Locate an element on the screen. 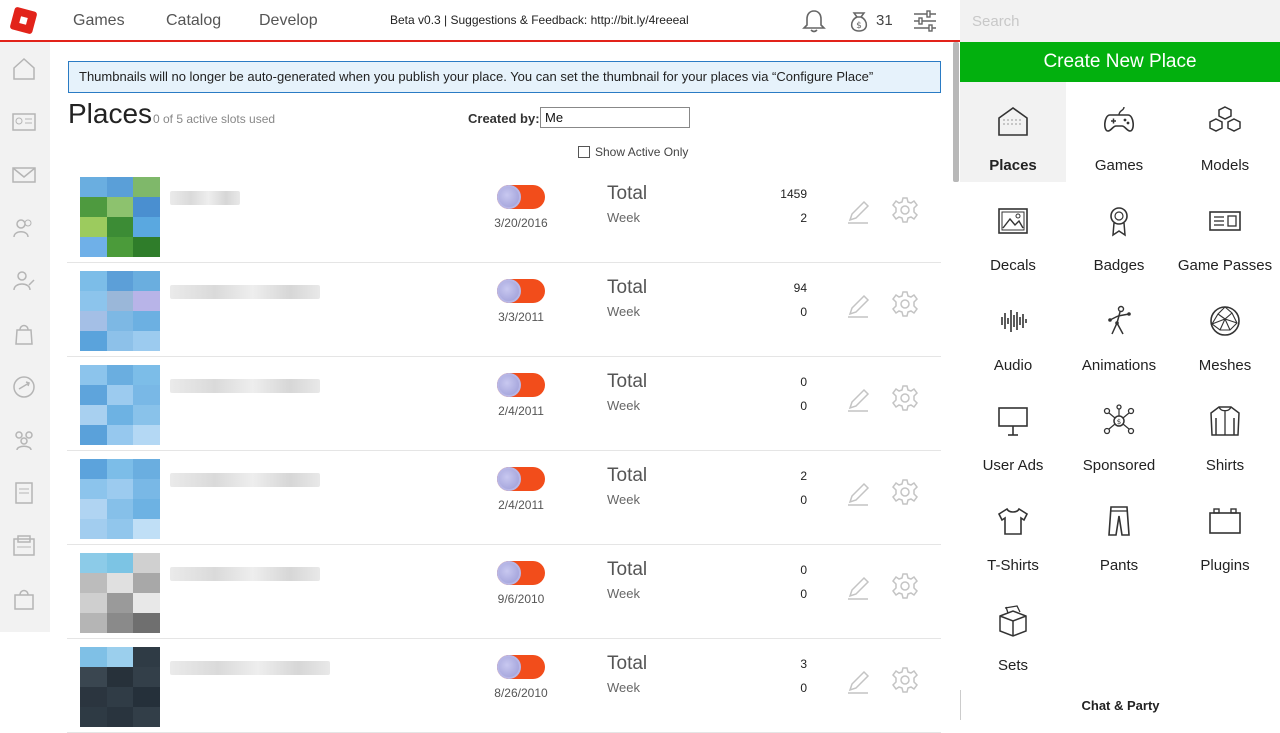 The width and height of the screenshot is (1280, 733). tile-user-ads: User Ads is located at coordinates (1013, 432).